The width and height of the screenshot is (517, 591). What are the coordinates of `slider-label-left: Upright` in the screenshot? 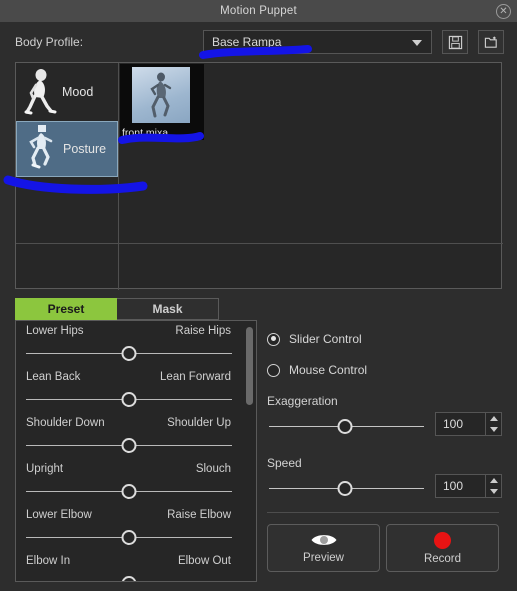 It's located at (45, 469).